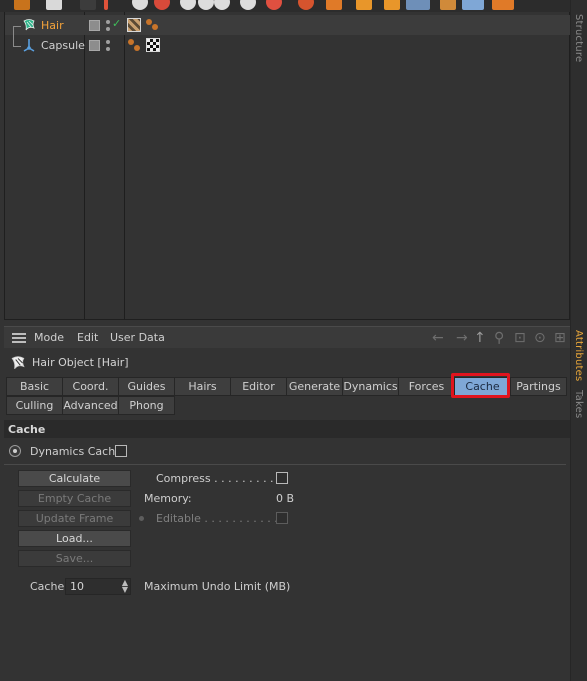  What do you see at coordinates (90, 386) in the screenshot?
I see `tab-coord: Coord.` at bounding box center [90, 386].